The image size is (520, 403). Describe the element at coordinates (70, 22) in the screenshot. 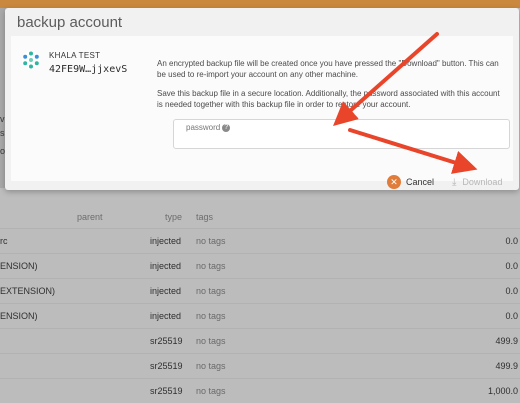

I see `modal-title: backup account` at that location.